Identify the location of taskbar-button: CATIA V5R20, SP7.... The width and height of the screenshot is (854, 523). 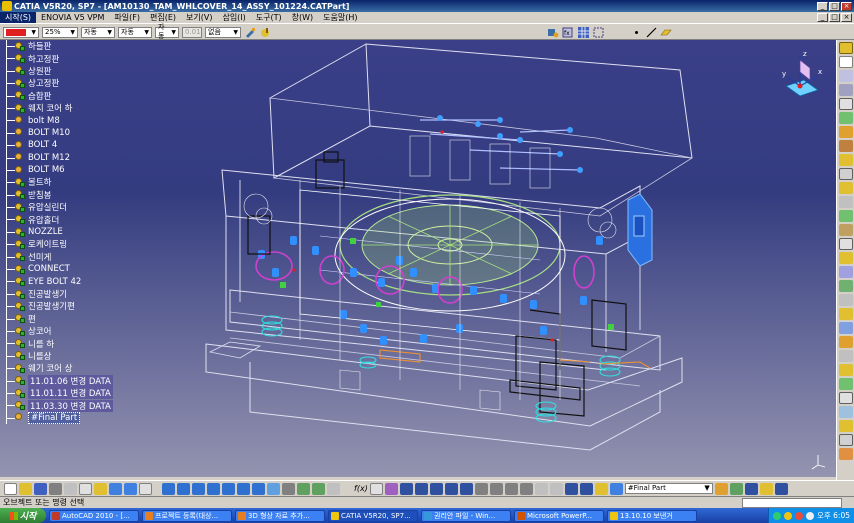
(373, 515).